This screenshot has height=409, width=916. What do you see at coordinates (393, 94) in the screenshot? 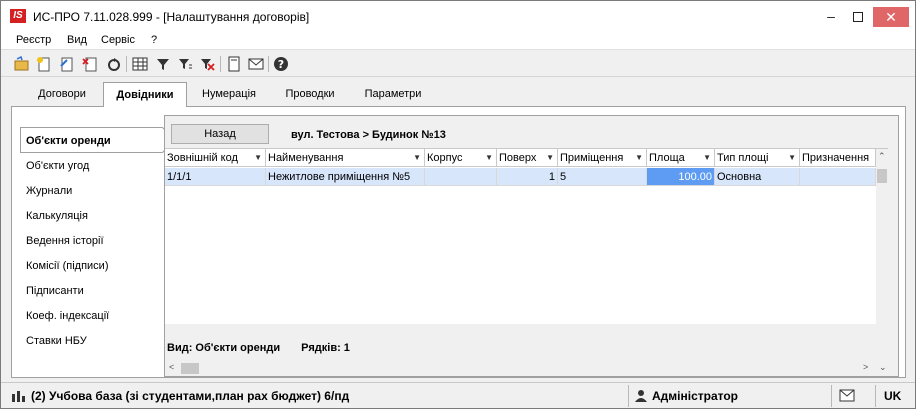
I see `tab-parameters: Параметри` at bounding box center [393, 94].